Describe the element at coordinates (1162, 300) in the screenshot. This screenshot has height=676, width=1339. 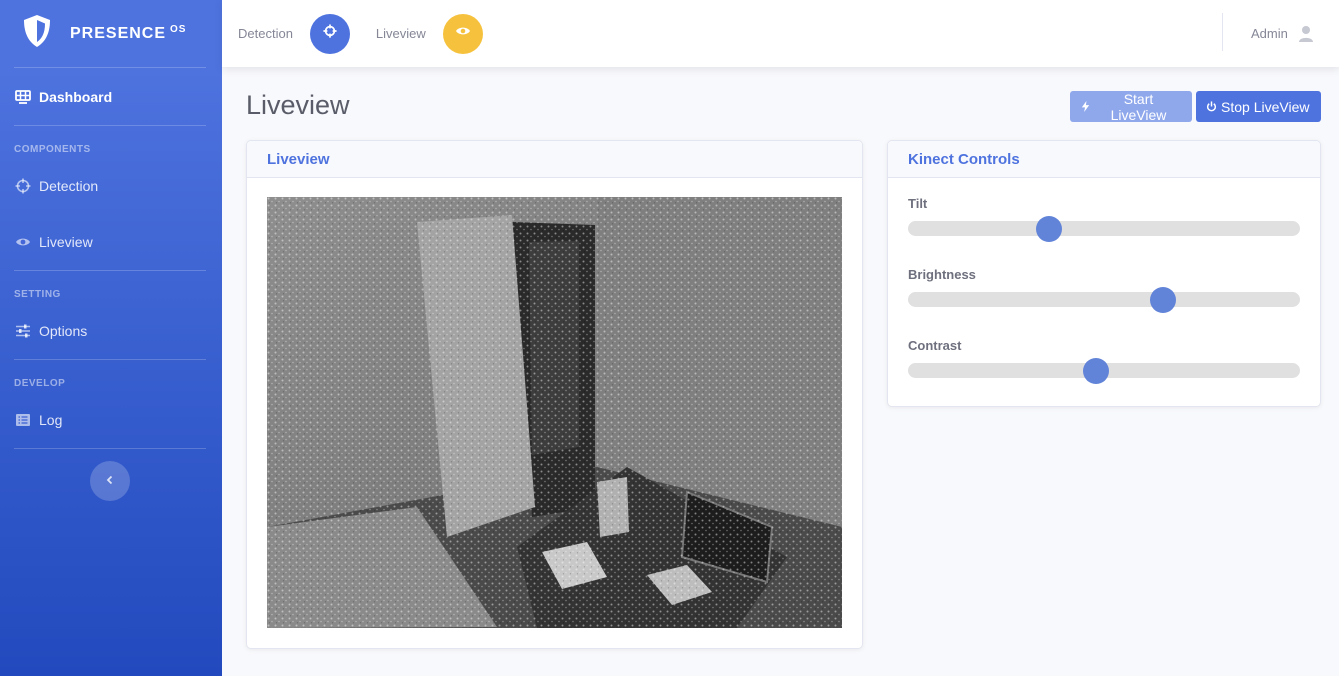
I see `brightness-slider-thumb` at that location.